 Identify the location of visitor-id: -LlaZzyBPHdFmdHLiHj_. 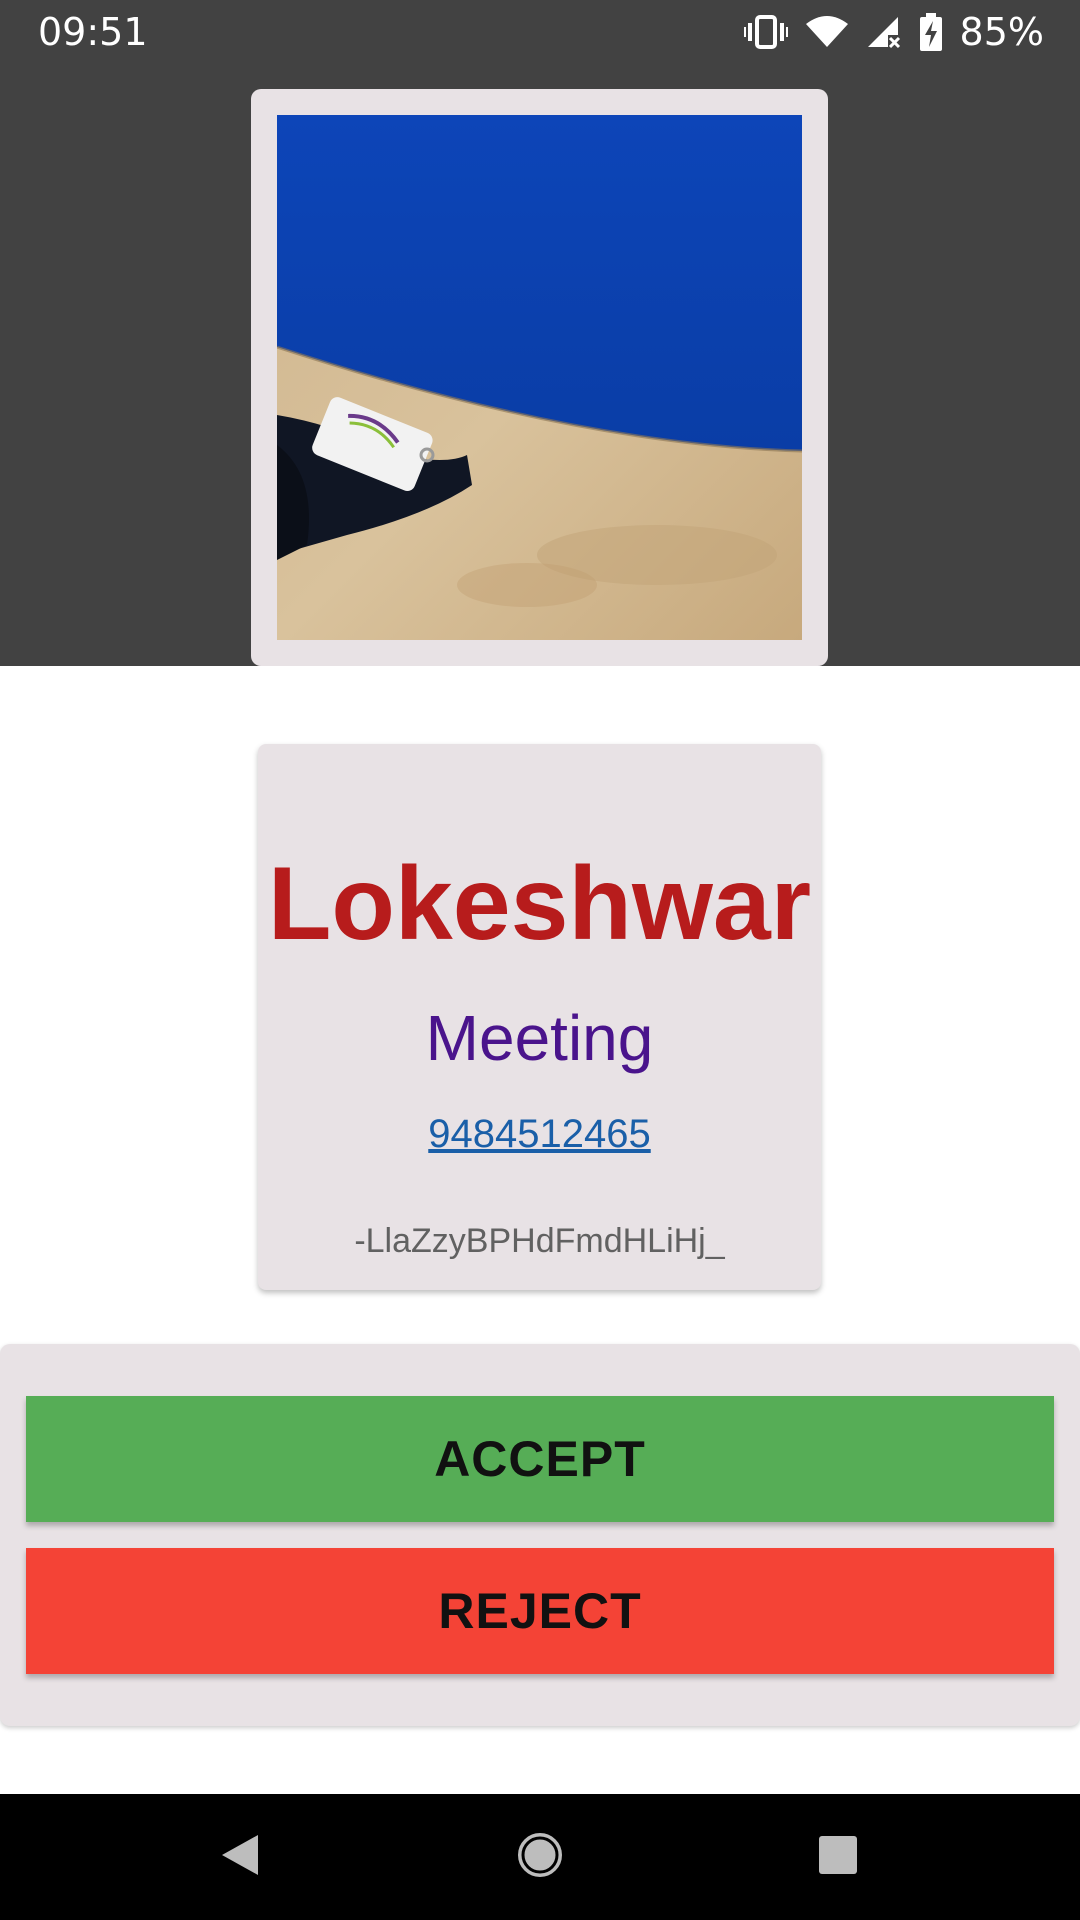
(539, 1241).